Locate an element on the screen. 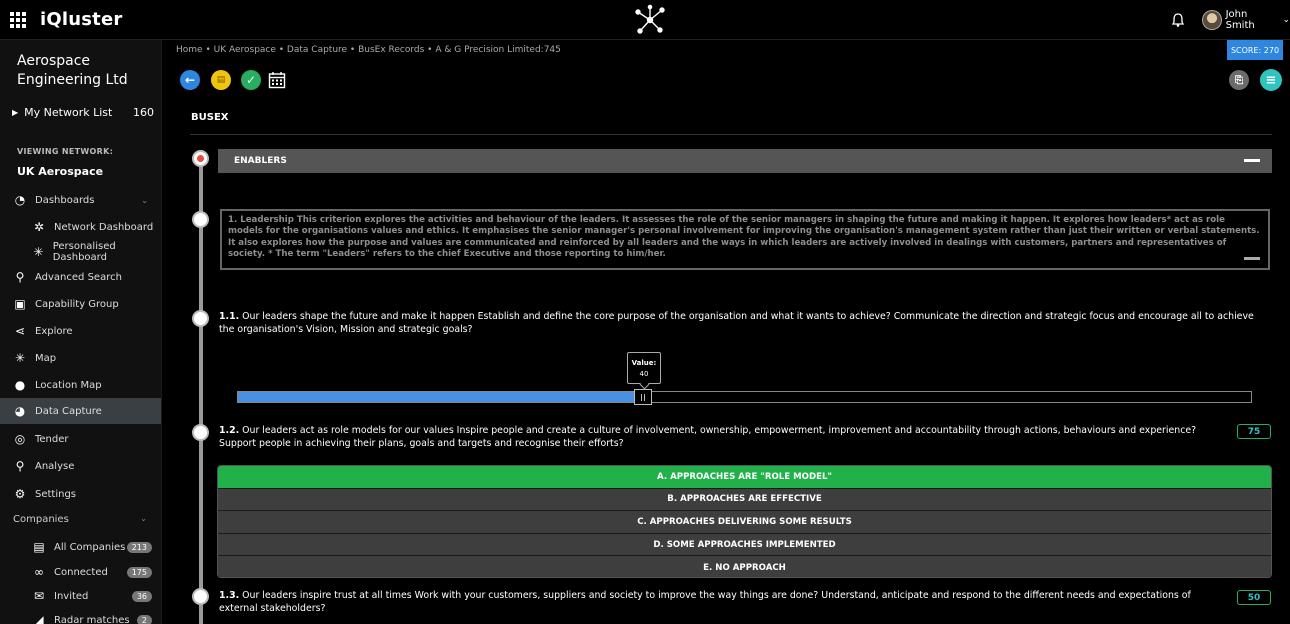  sidebar-item-invited: ✉ Invited 36 is located at coordinates (80, 596).